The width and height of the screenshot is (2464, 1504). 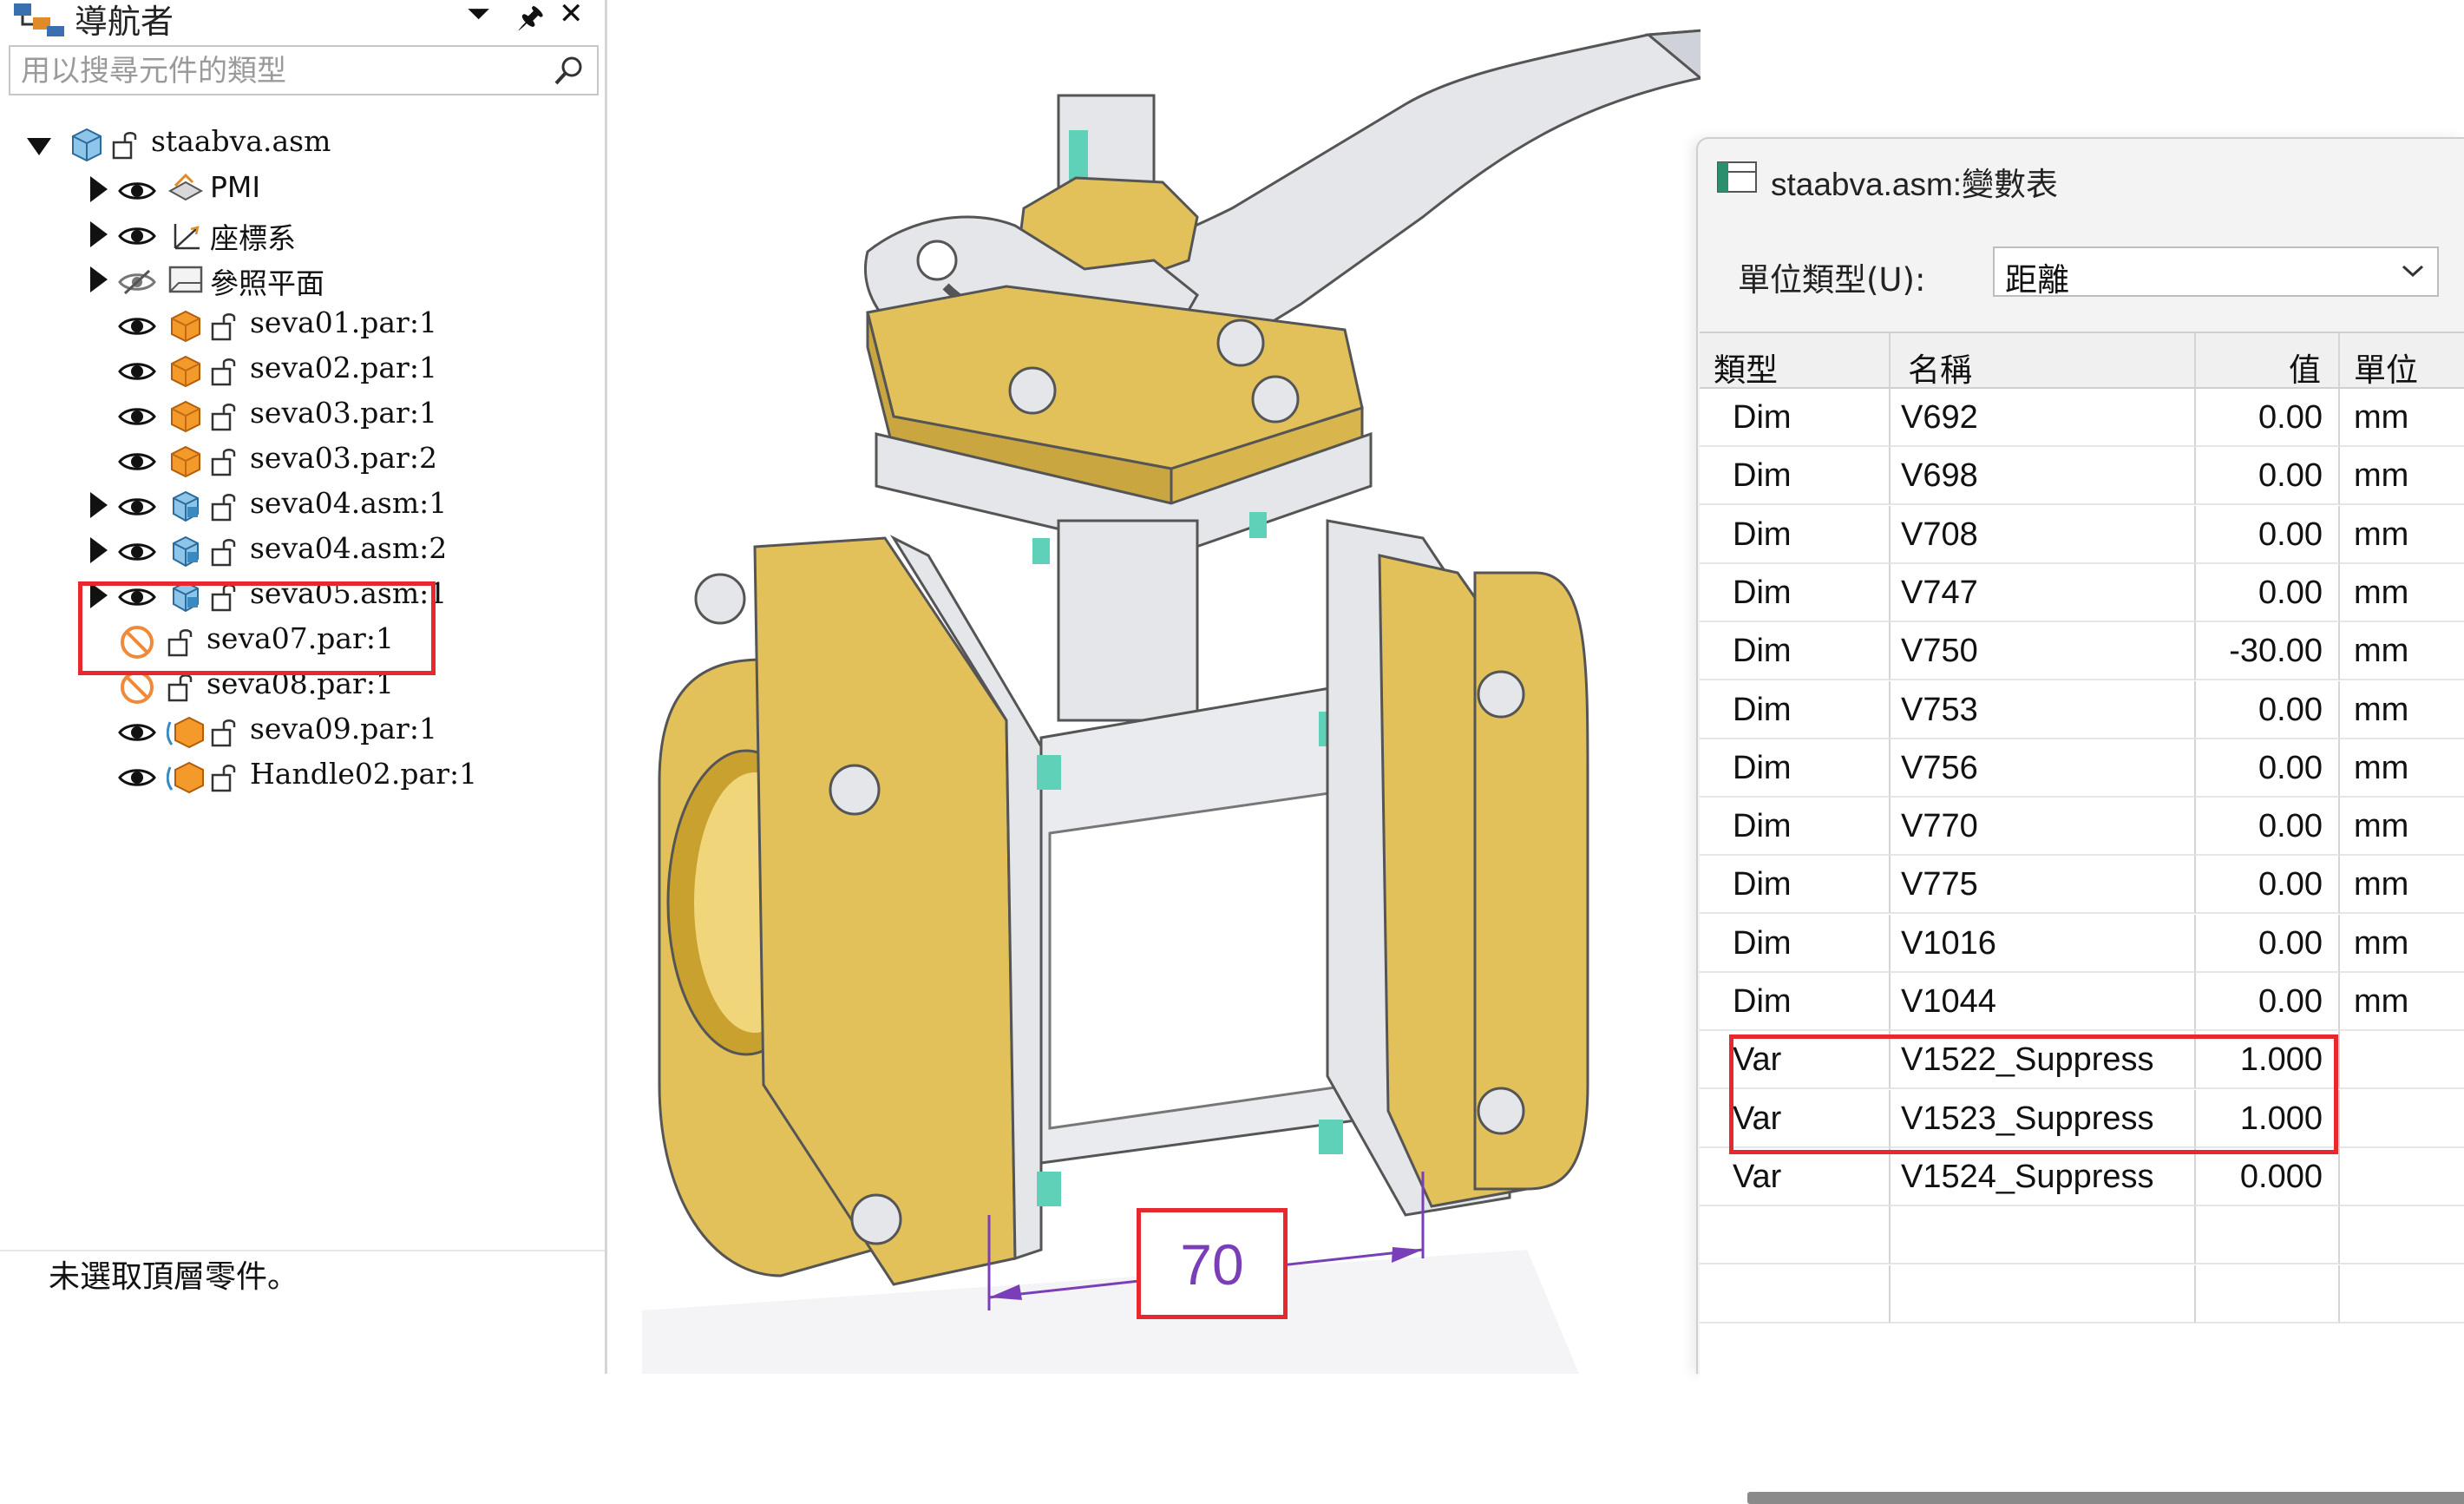 What do you see at coordinates (2043, 1176) in the screenshot?
I see `cell-name: V1524_Suppress` at bounding box center [2043, 1176].